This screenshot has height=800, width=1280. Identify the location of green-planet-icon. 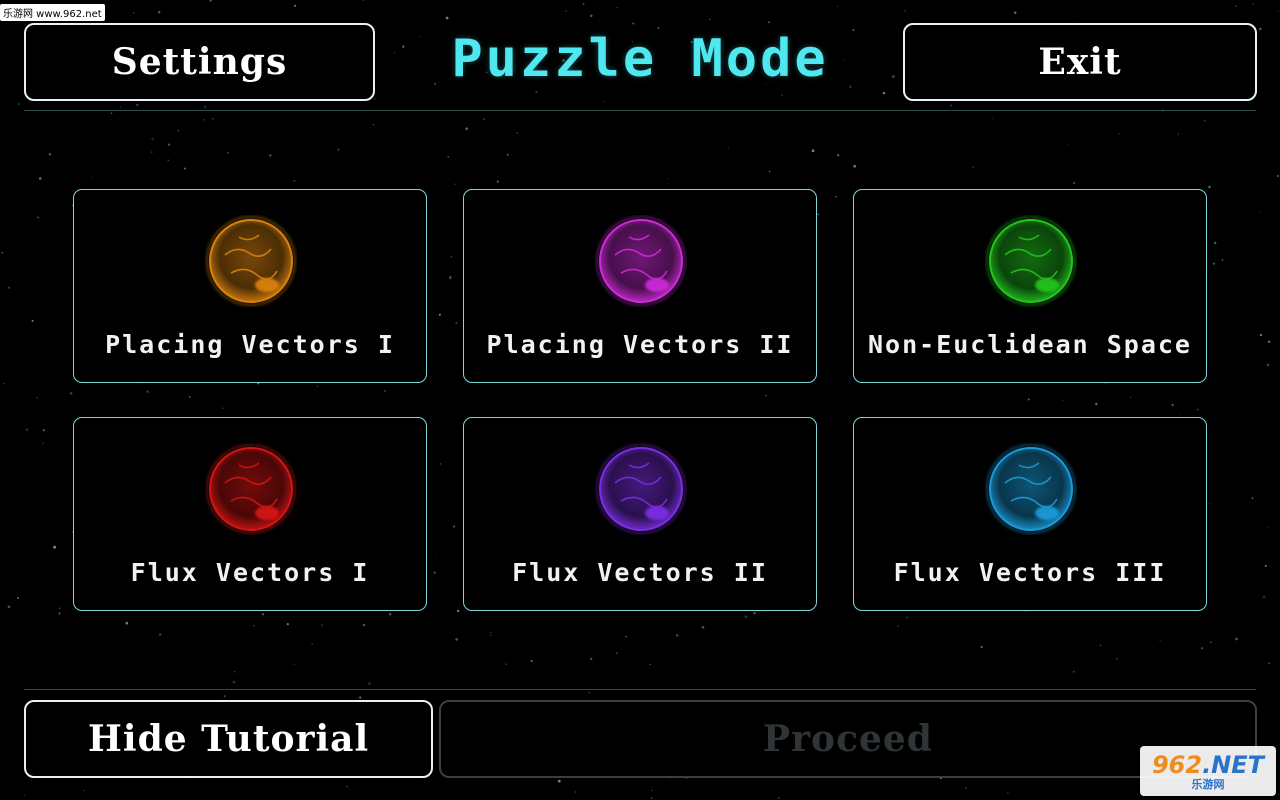
(1031, 261).